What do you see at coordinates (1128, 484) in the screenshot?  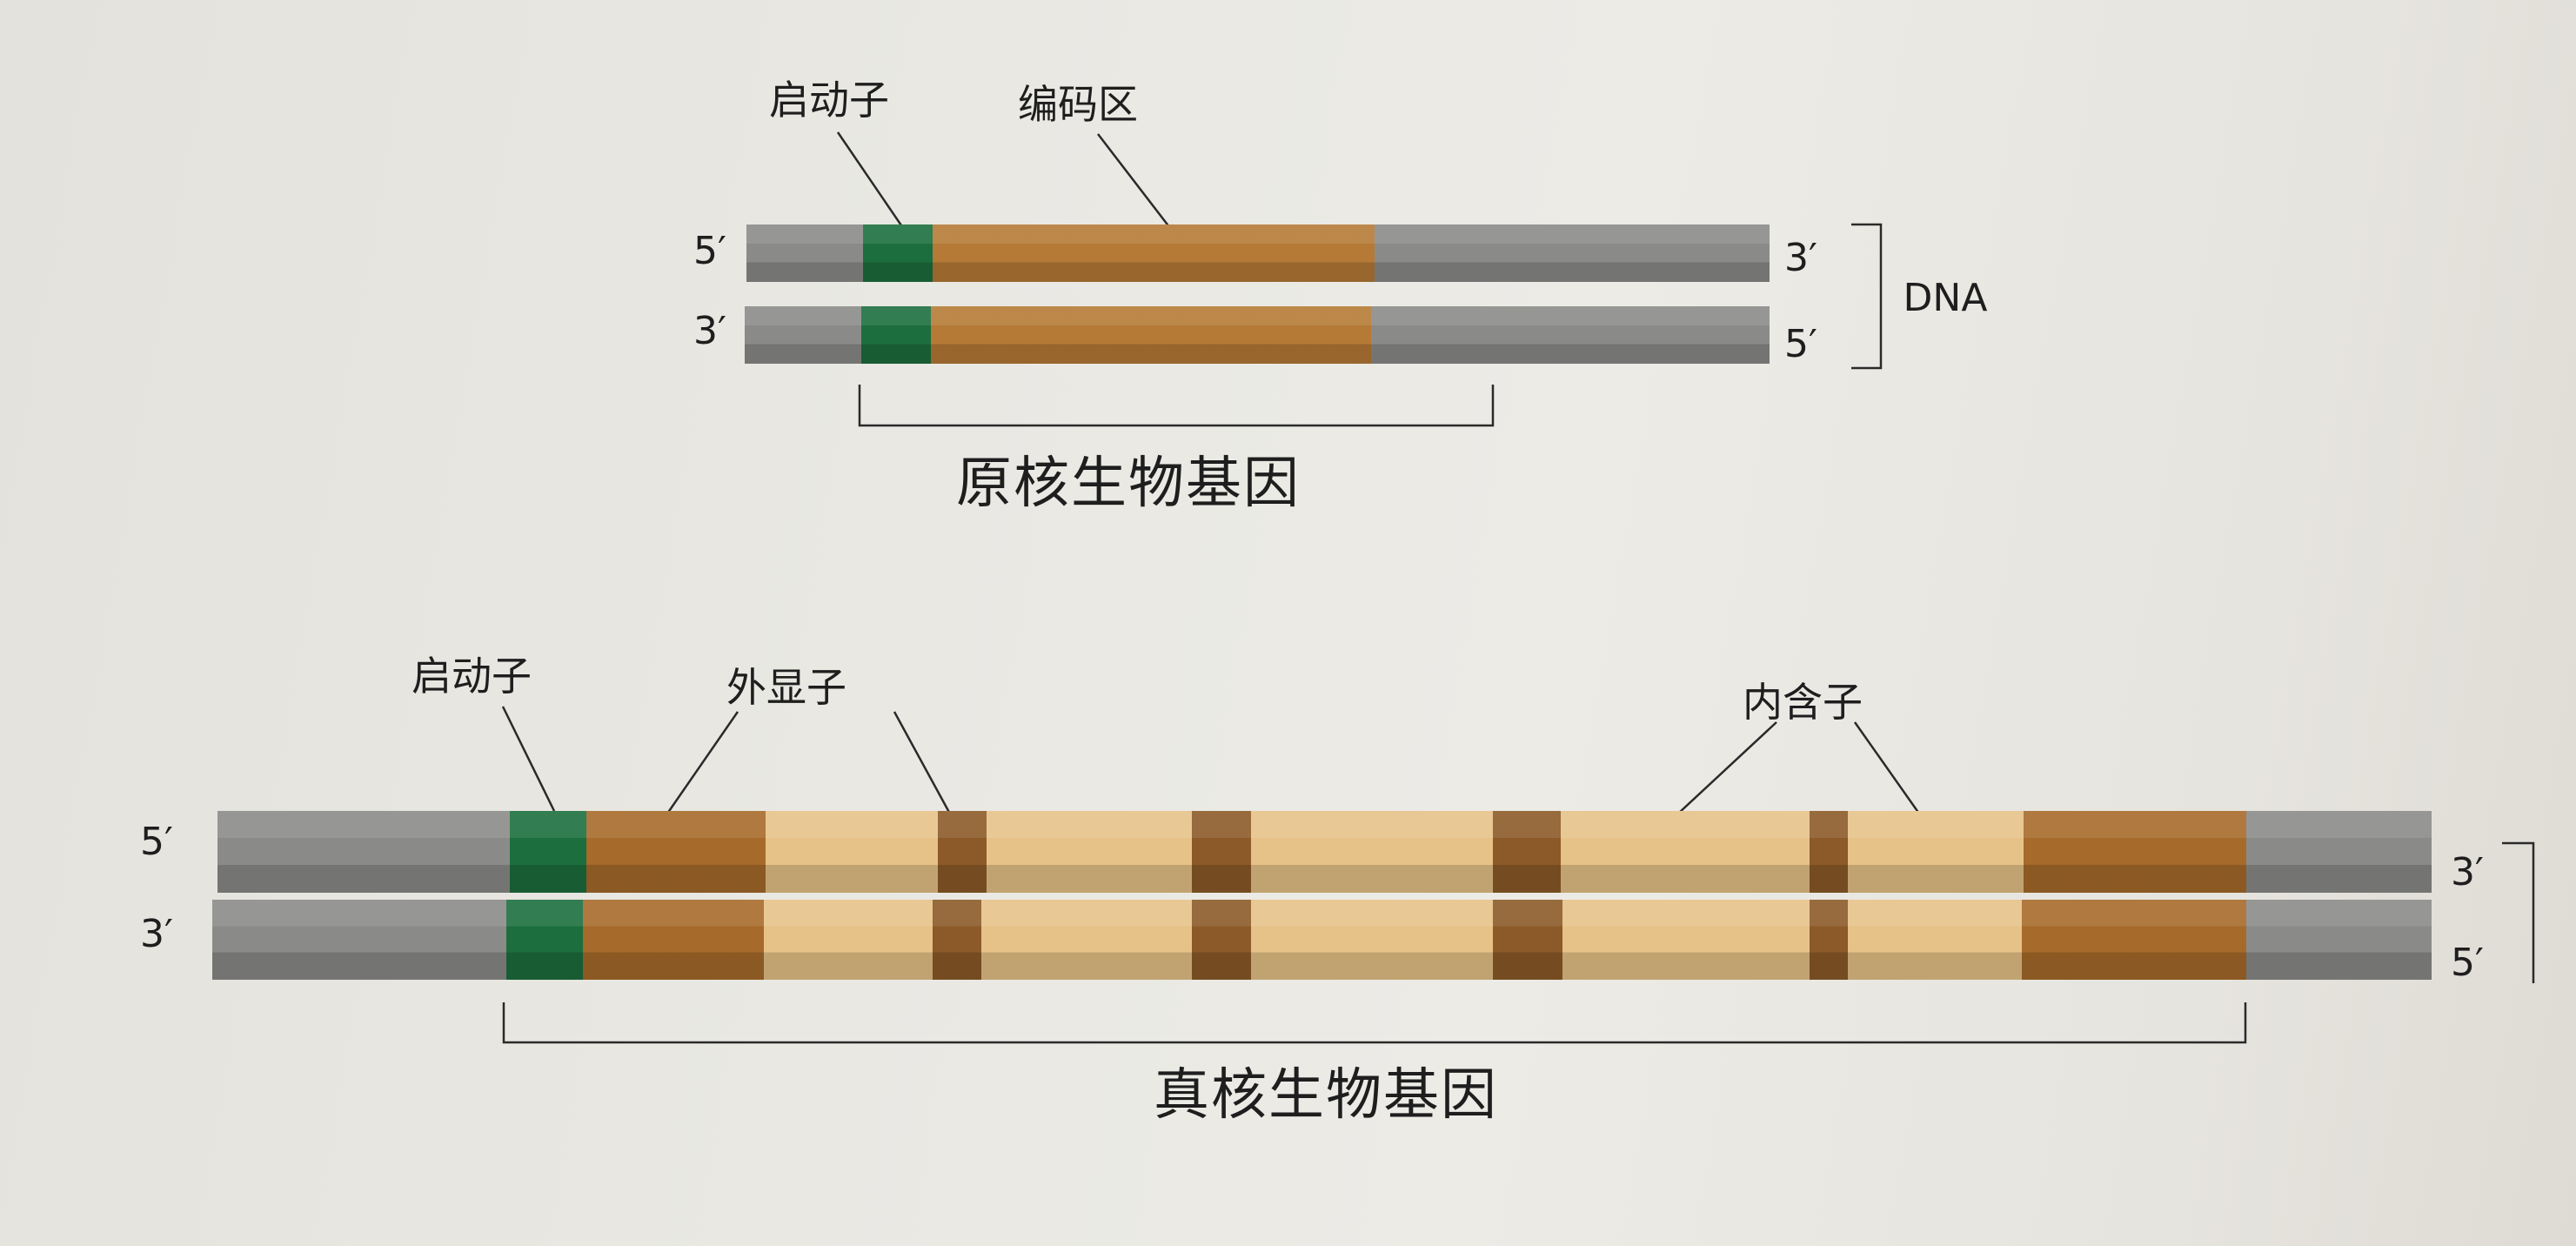 I see `prok-caption: 原核生物基因` at bounding box center [1128, 484].